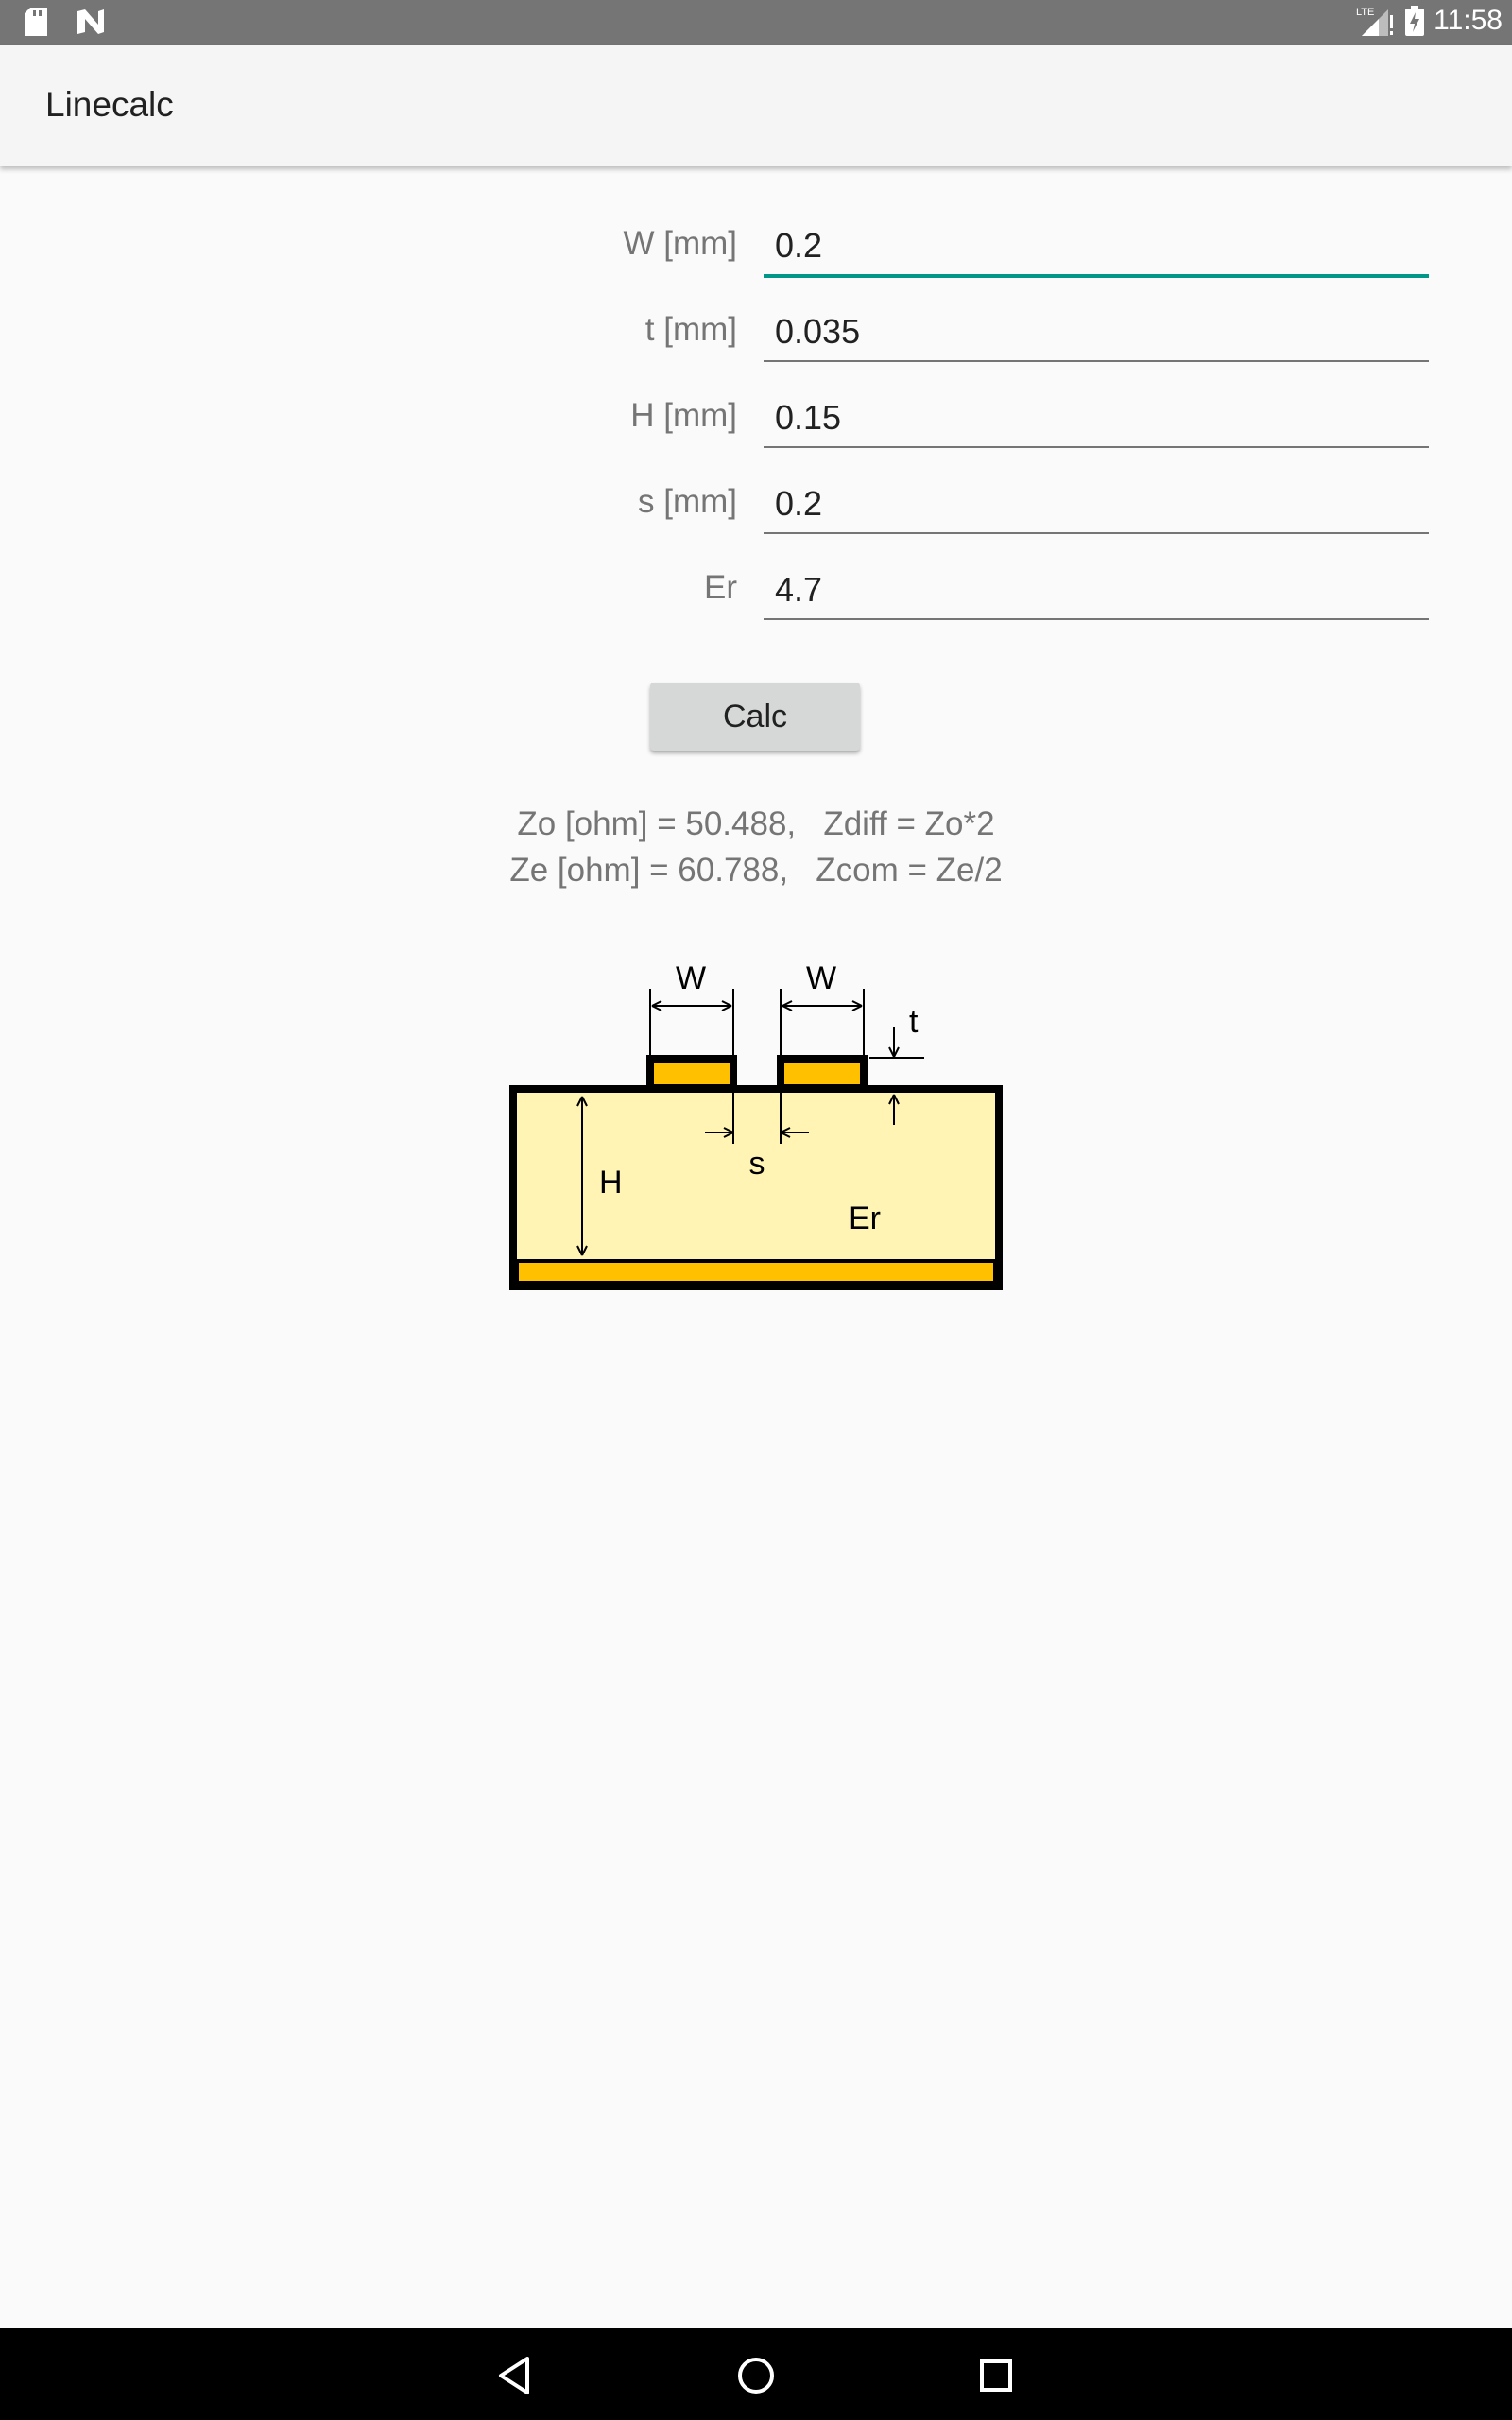  I want to click on spacing-label: s [mm], so click(687, 501).